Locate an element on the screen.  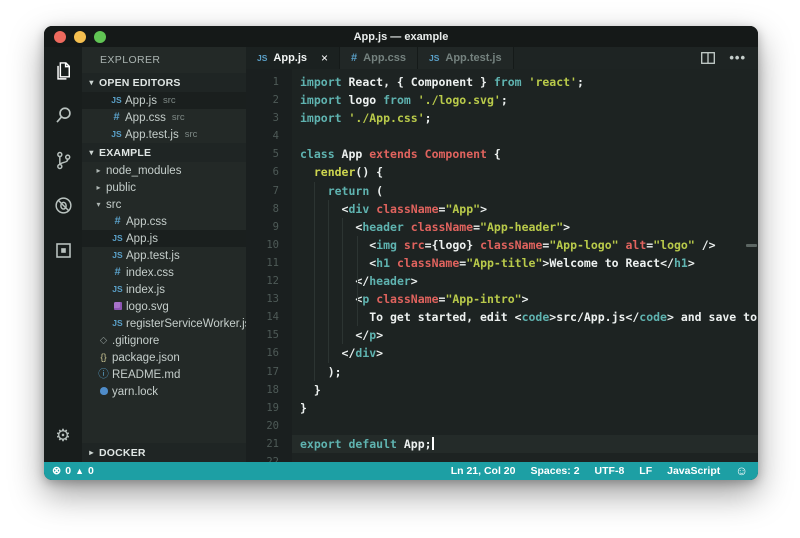
file-label: App.js is located at coordinates (142, 238).